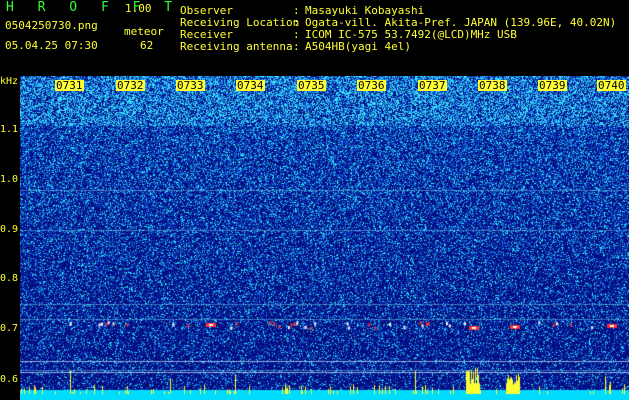  Describe the element at coordinates (93, 7) in the screenshot. I see `app-logo: H R O F F T` at that location.